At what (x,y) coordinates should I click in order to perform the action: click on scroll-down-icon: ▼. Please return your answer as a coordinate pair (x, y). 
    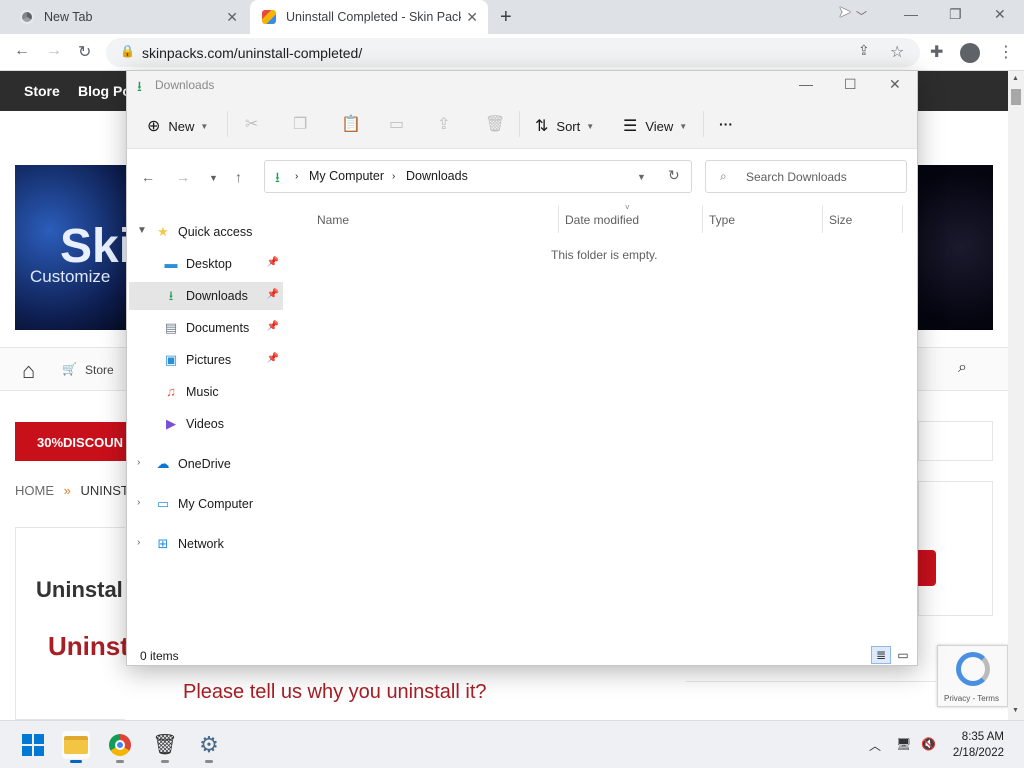
    Looking at the image, I should click on (1015, 710).